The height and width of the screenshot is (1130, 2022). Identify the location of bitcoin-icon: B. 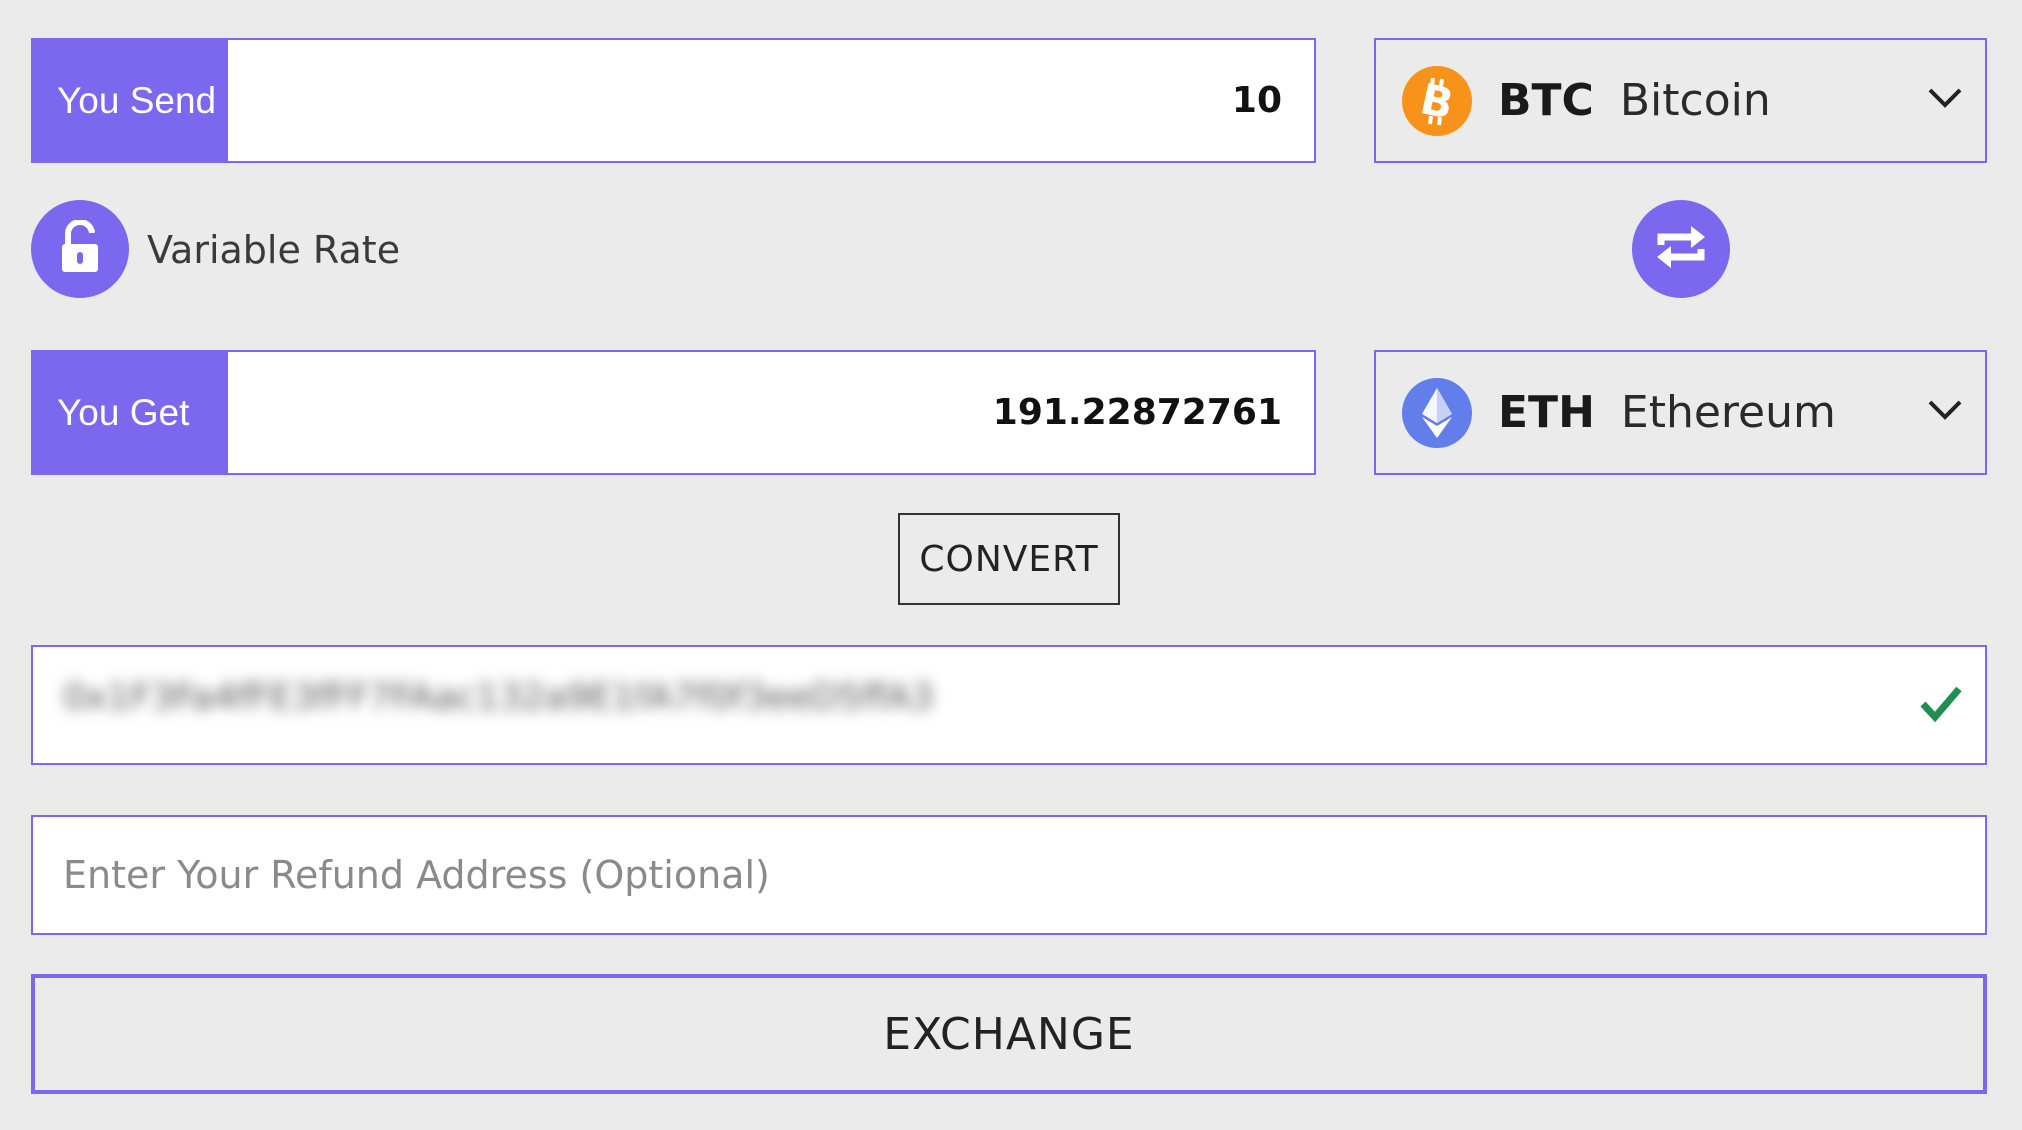
(1437, 100).